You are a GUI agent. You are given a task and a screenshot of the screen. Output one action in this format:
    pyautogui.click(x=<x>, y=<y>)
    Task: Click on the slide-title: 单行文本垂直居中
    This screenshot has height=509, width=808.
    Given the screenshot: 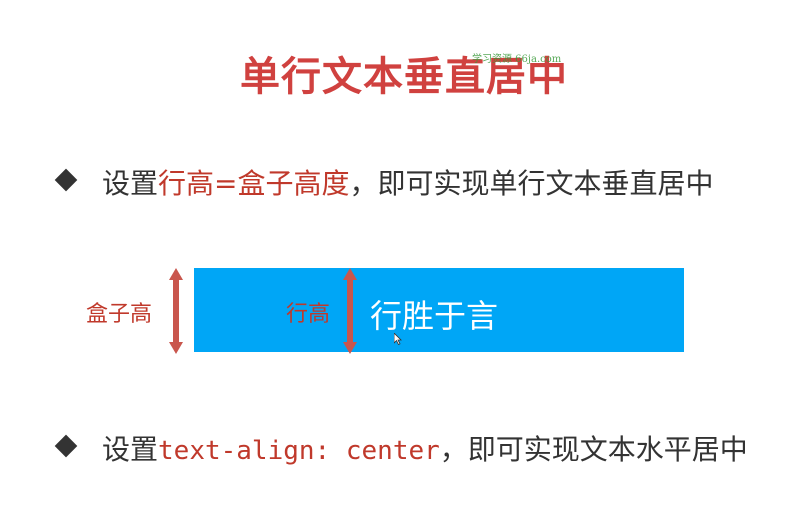 What is the action you would take?
    pyautogui.click(x=404, y=77)
    